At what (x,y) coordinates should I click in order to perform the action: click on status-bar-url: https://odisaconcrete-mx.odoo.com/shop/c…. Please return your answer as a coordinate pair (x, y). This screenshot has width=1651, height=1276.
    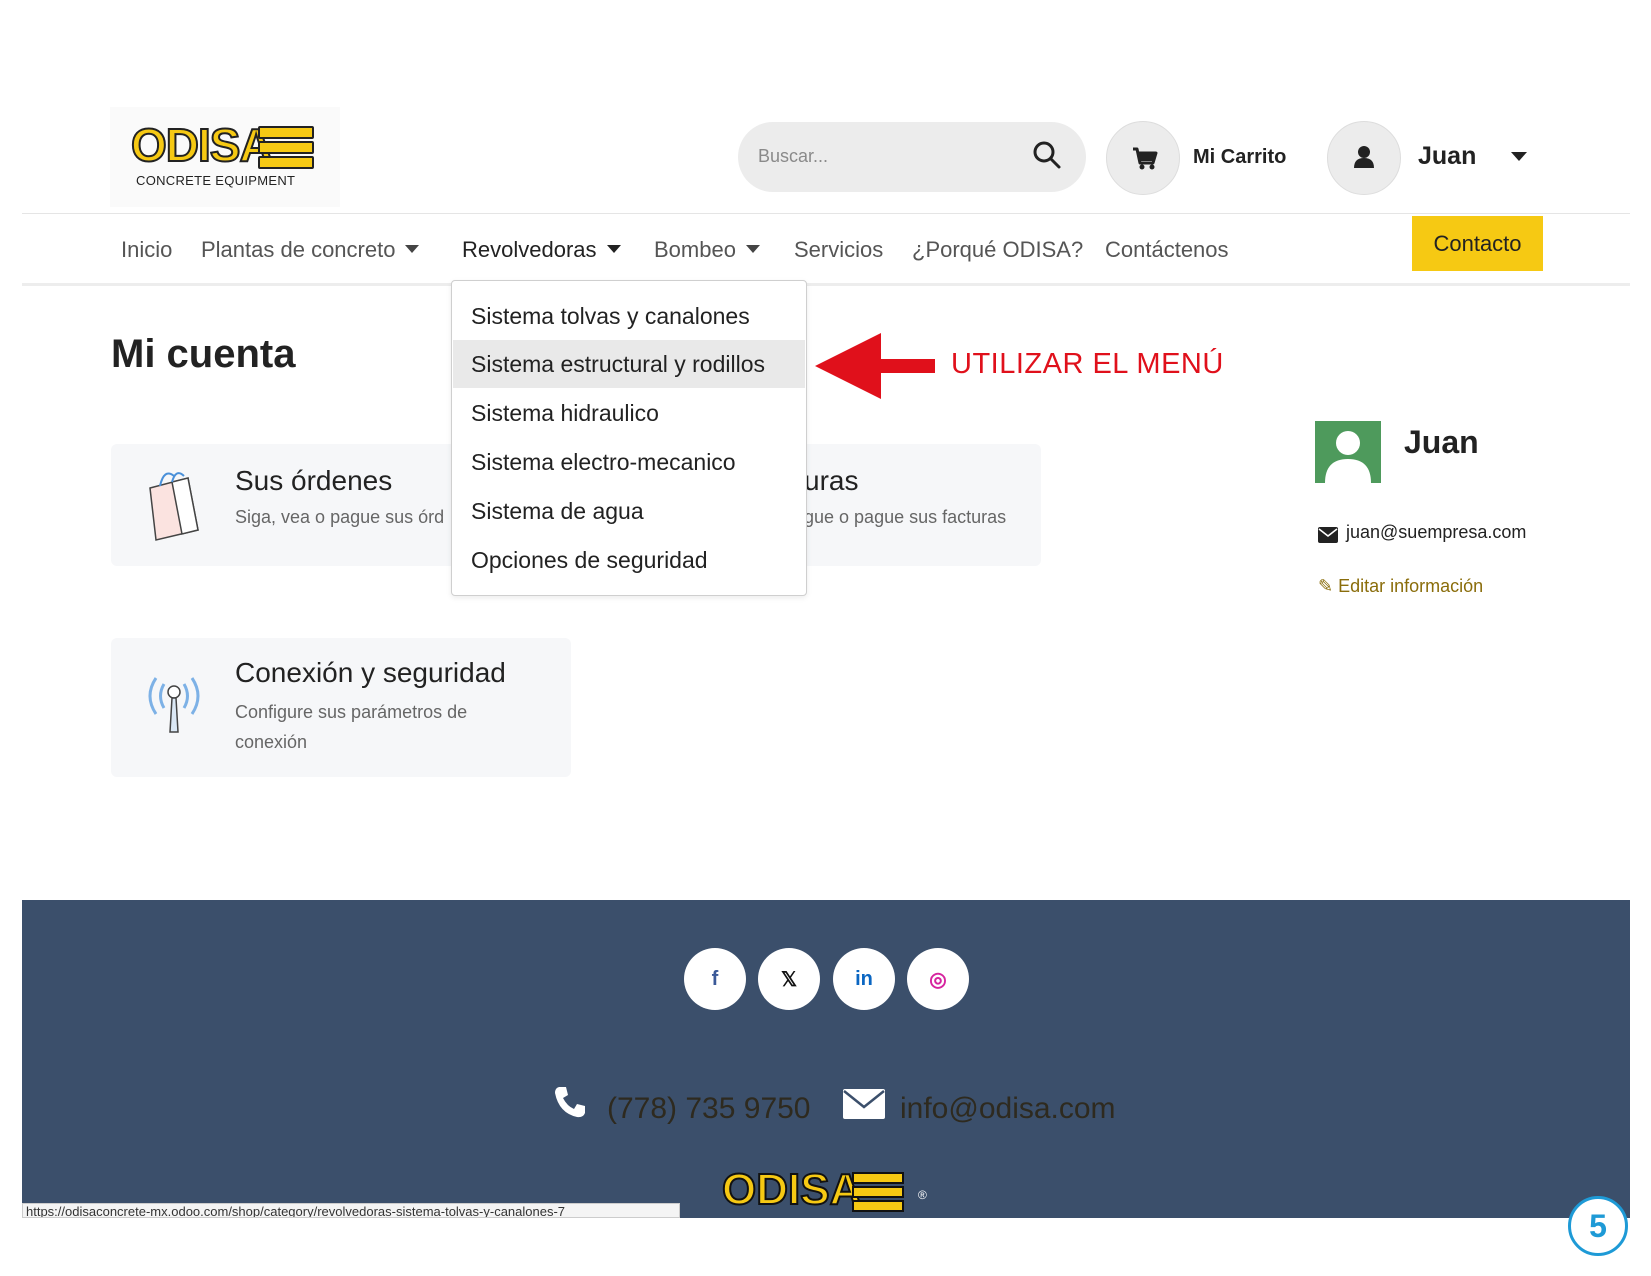
    Looking at the image, I should click on (351, 1210).